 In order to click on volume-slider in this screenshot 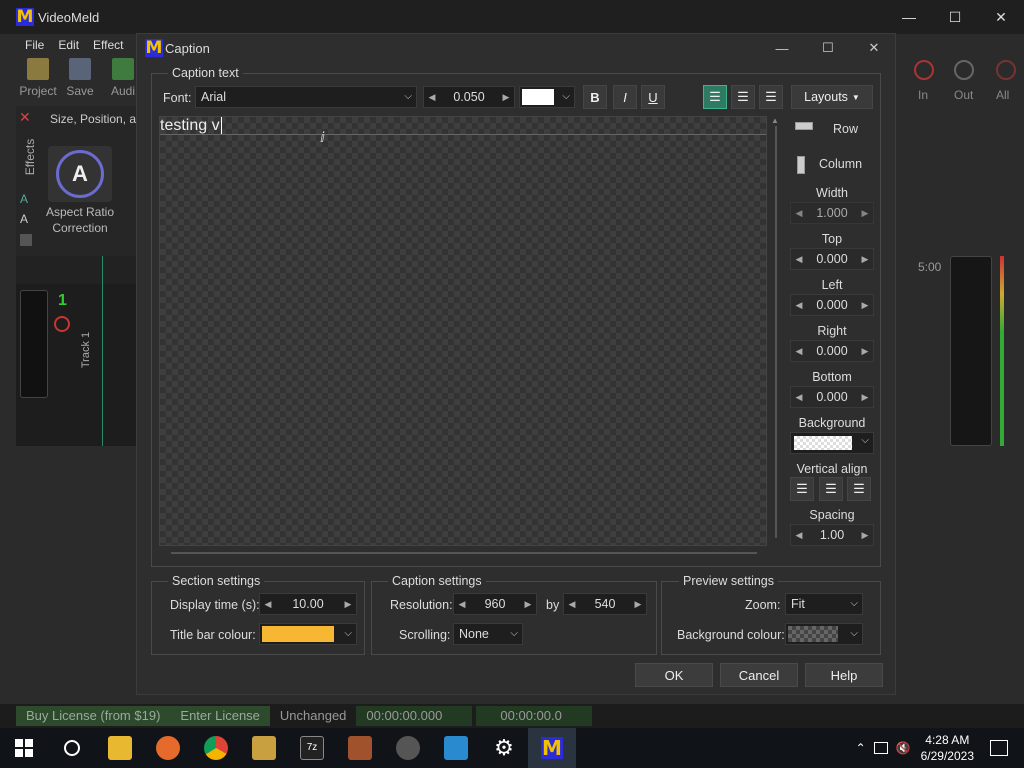, I will do `click(1002, 351)`.